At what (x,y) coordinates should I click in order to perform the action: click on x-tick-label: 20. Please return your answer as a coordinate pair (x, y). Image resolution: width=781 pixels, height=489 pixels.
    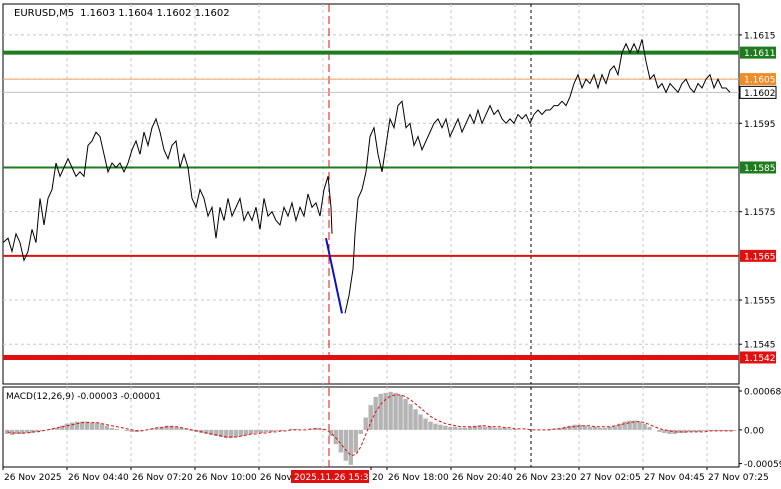
    Looking at the image, I should click on (378, 478).